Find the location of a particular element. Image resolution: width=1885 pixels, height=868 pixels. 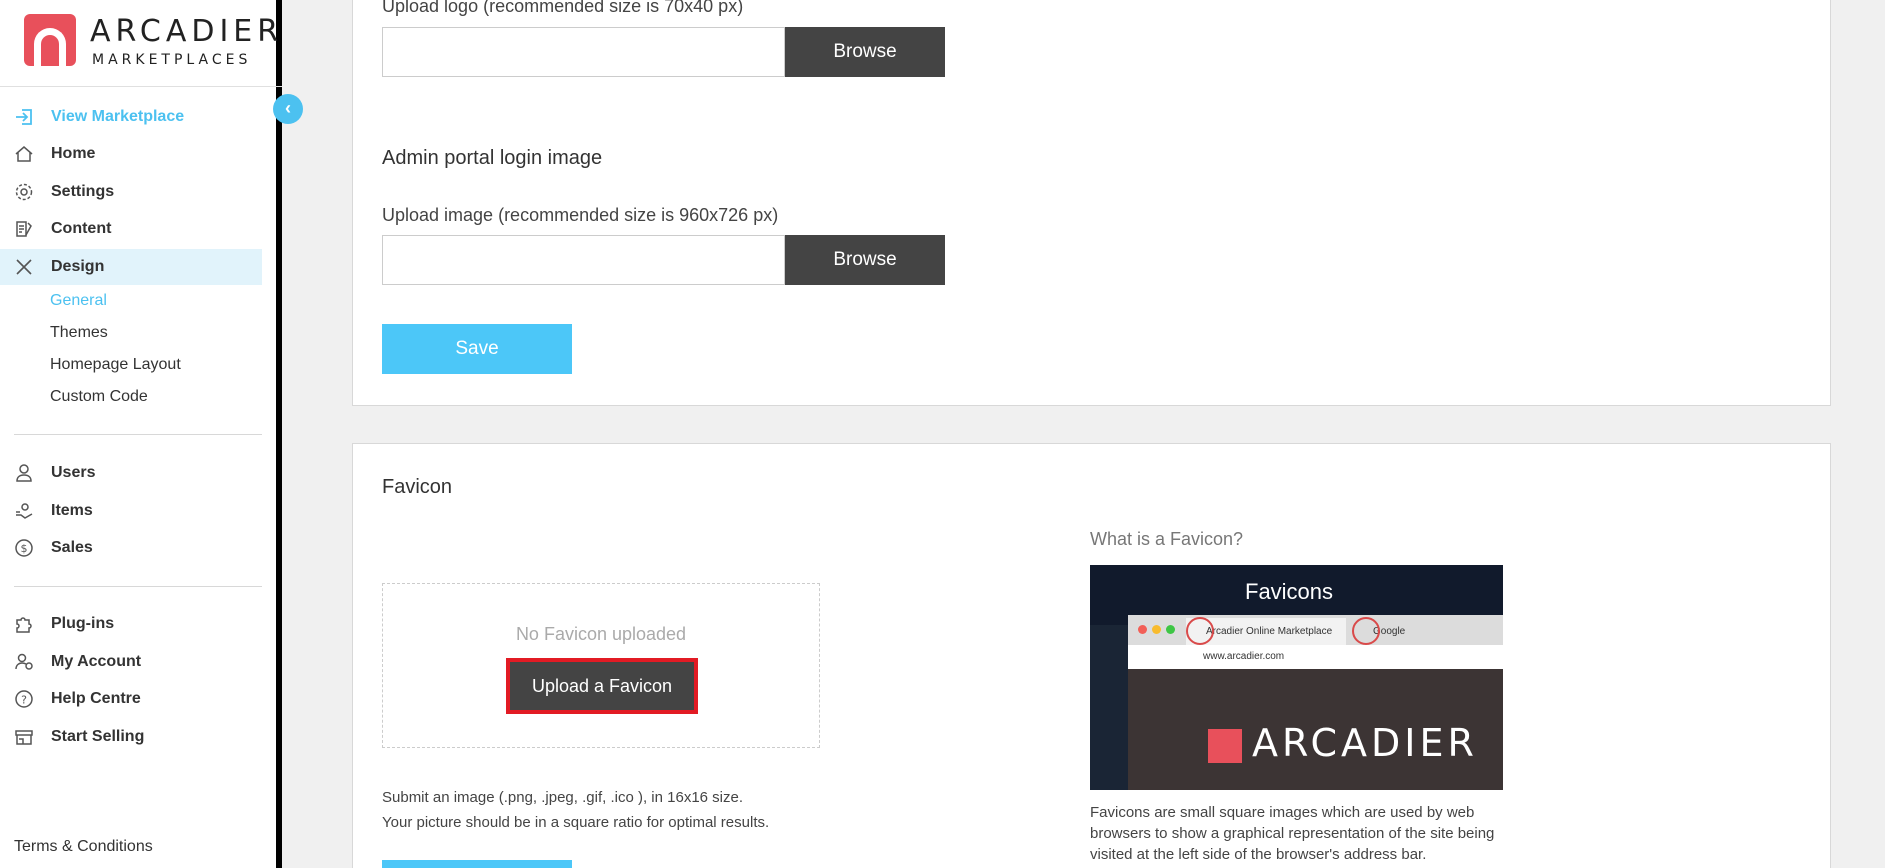

logo-mark-icon is located at coordinates (50, 40).